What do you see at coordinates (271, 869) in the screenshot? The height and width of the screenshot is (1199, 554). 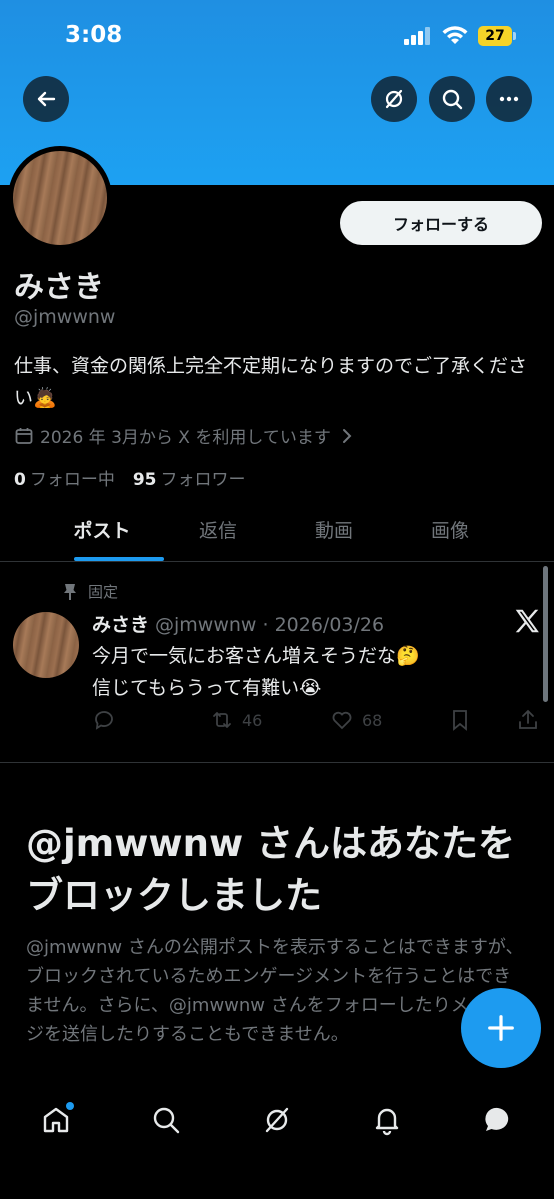 I see `block-notice-title: @jmwwnw さんはあなたをブロックしました` at bounding box center [271, 869].